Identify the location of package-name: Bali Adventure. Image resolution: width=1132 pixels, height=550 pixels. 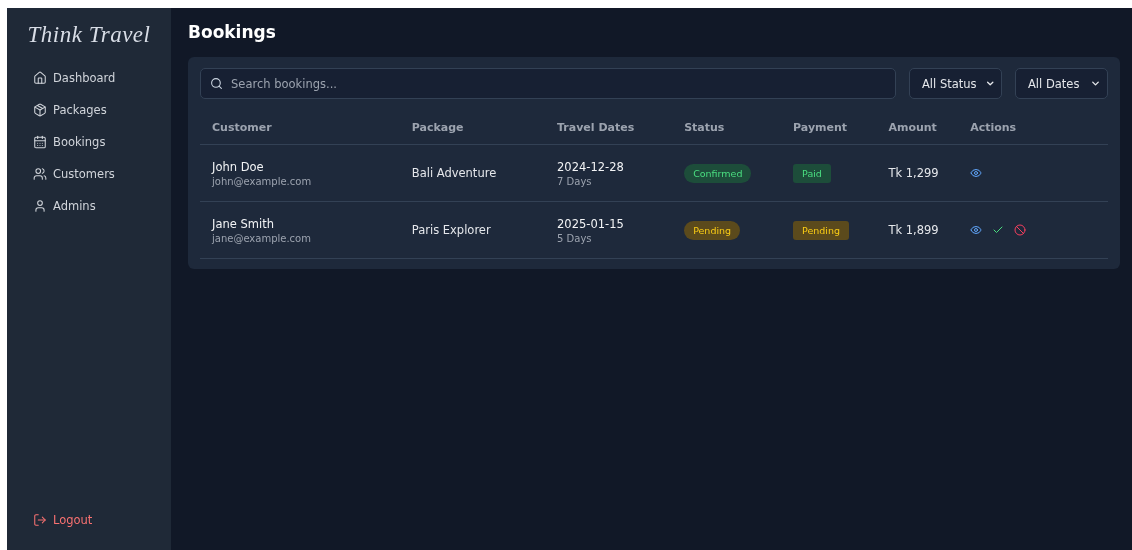
(454, 173).